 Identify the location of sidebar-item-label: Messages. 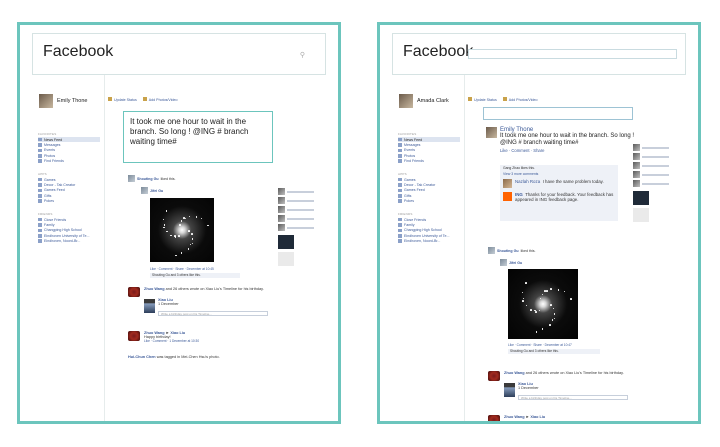
(52, 145).